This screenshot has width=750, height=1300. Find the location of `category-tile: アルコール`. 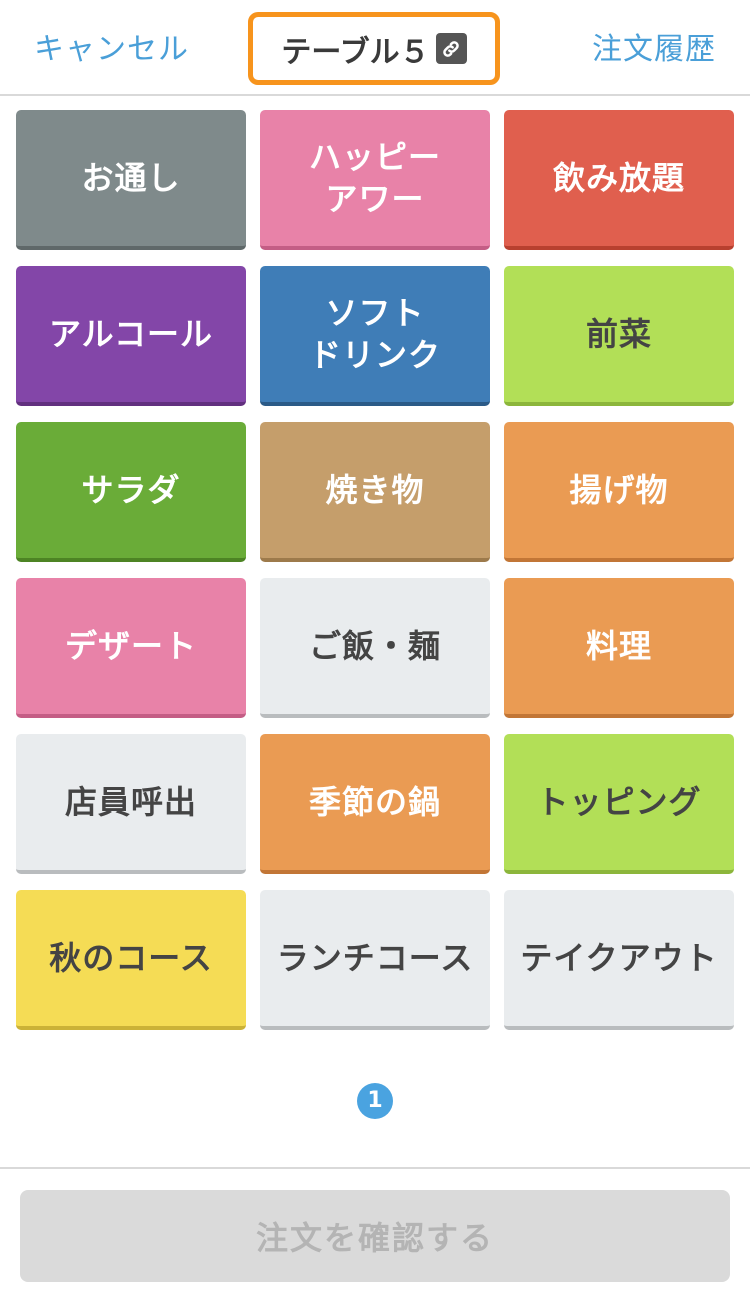

category-tile: アルコール is located at coordinates (131, 336).